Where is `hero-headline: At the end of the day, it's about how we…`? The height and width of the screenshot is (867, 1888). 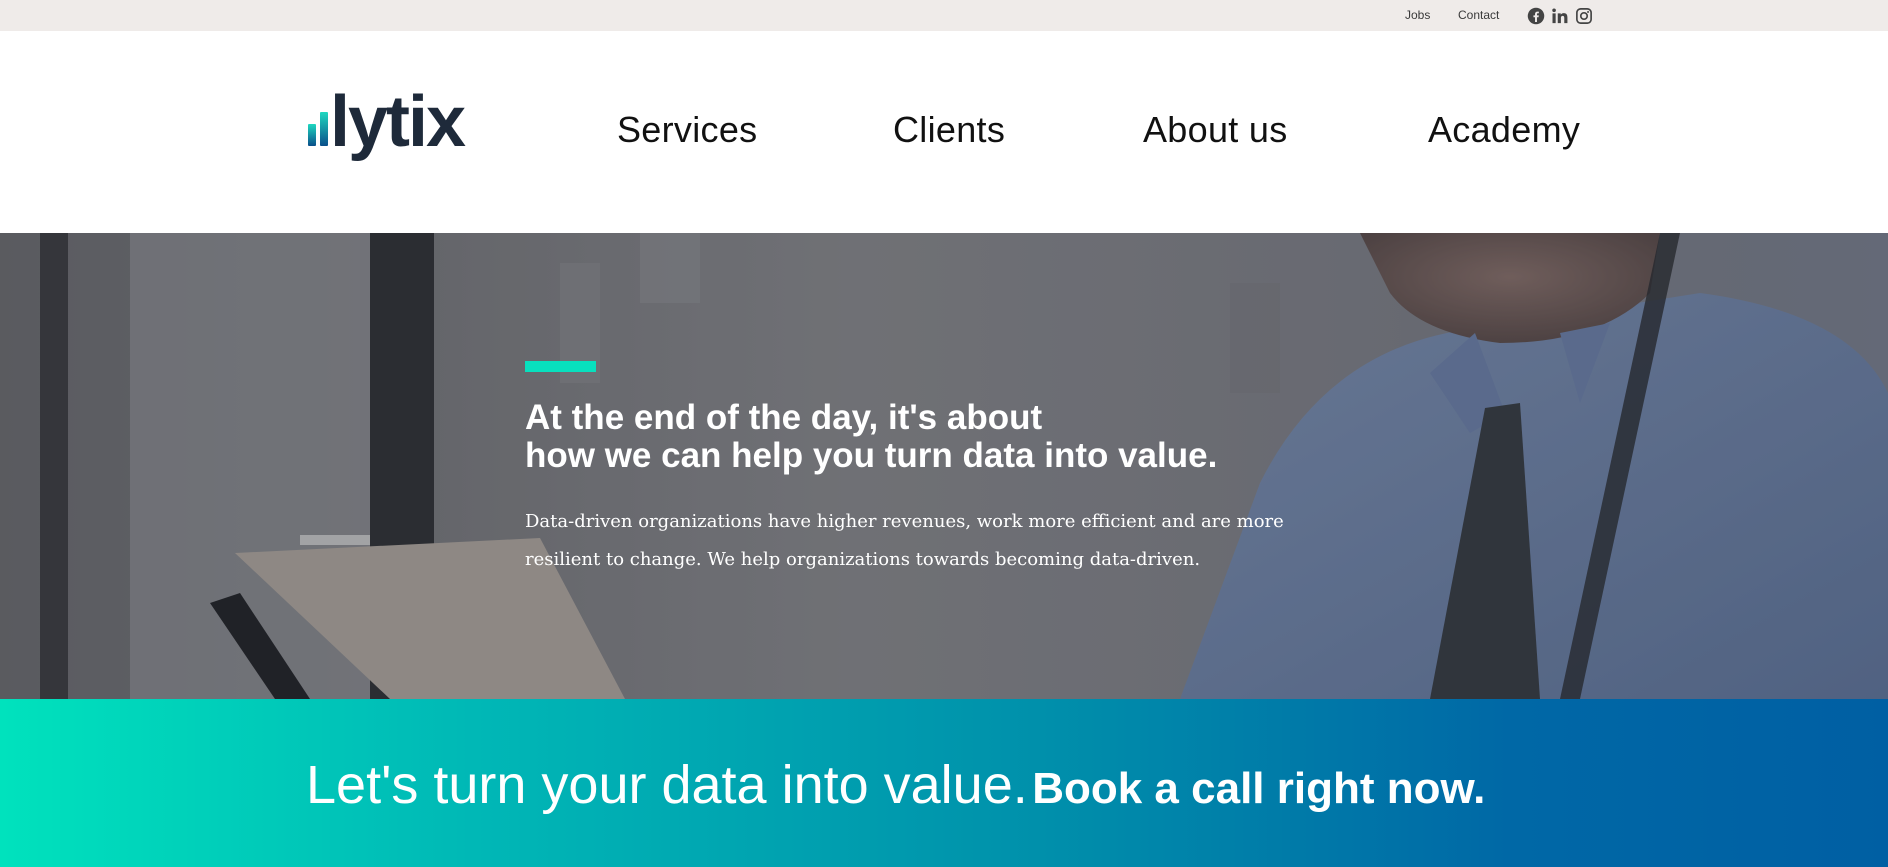 hero-headline: At the end of the day, it's about how we… is located at coordinates (871, 437).